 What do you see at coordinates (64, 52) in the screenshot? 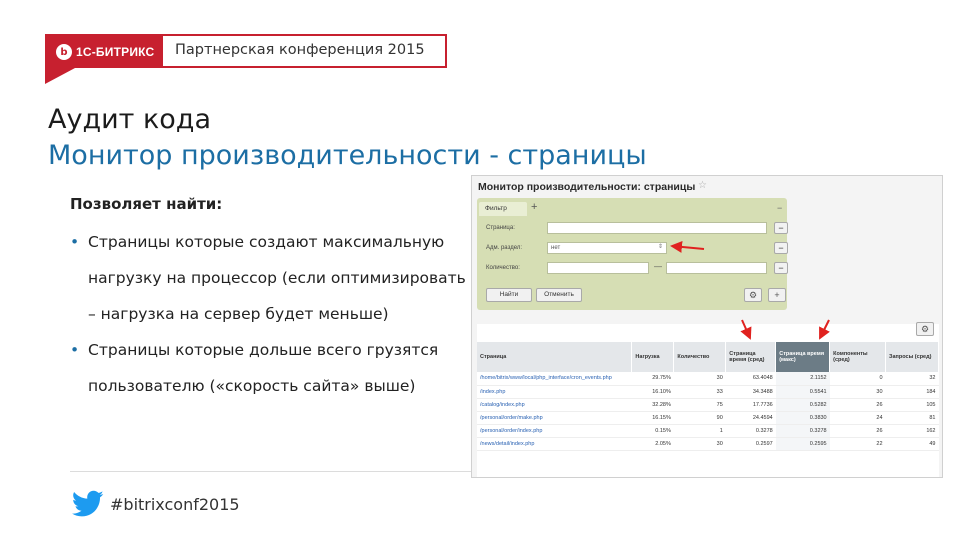
I see `bitrix-logo-icon: b` at bounding box center [64, 52].